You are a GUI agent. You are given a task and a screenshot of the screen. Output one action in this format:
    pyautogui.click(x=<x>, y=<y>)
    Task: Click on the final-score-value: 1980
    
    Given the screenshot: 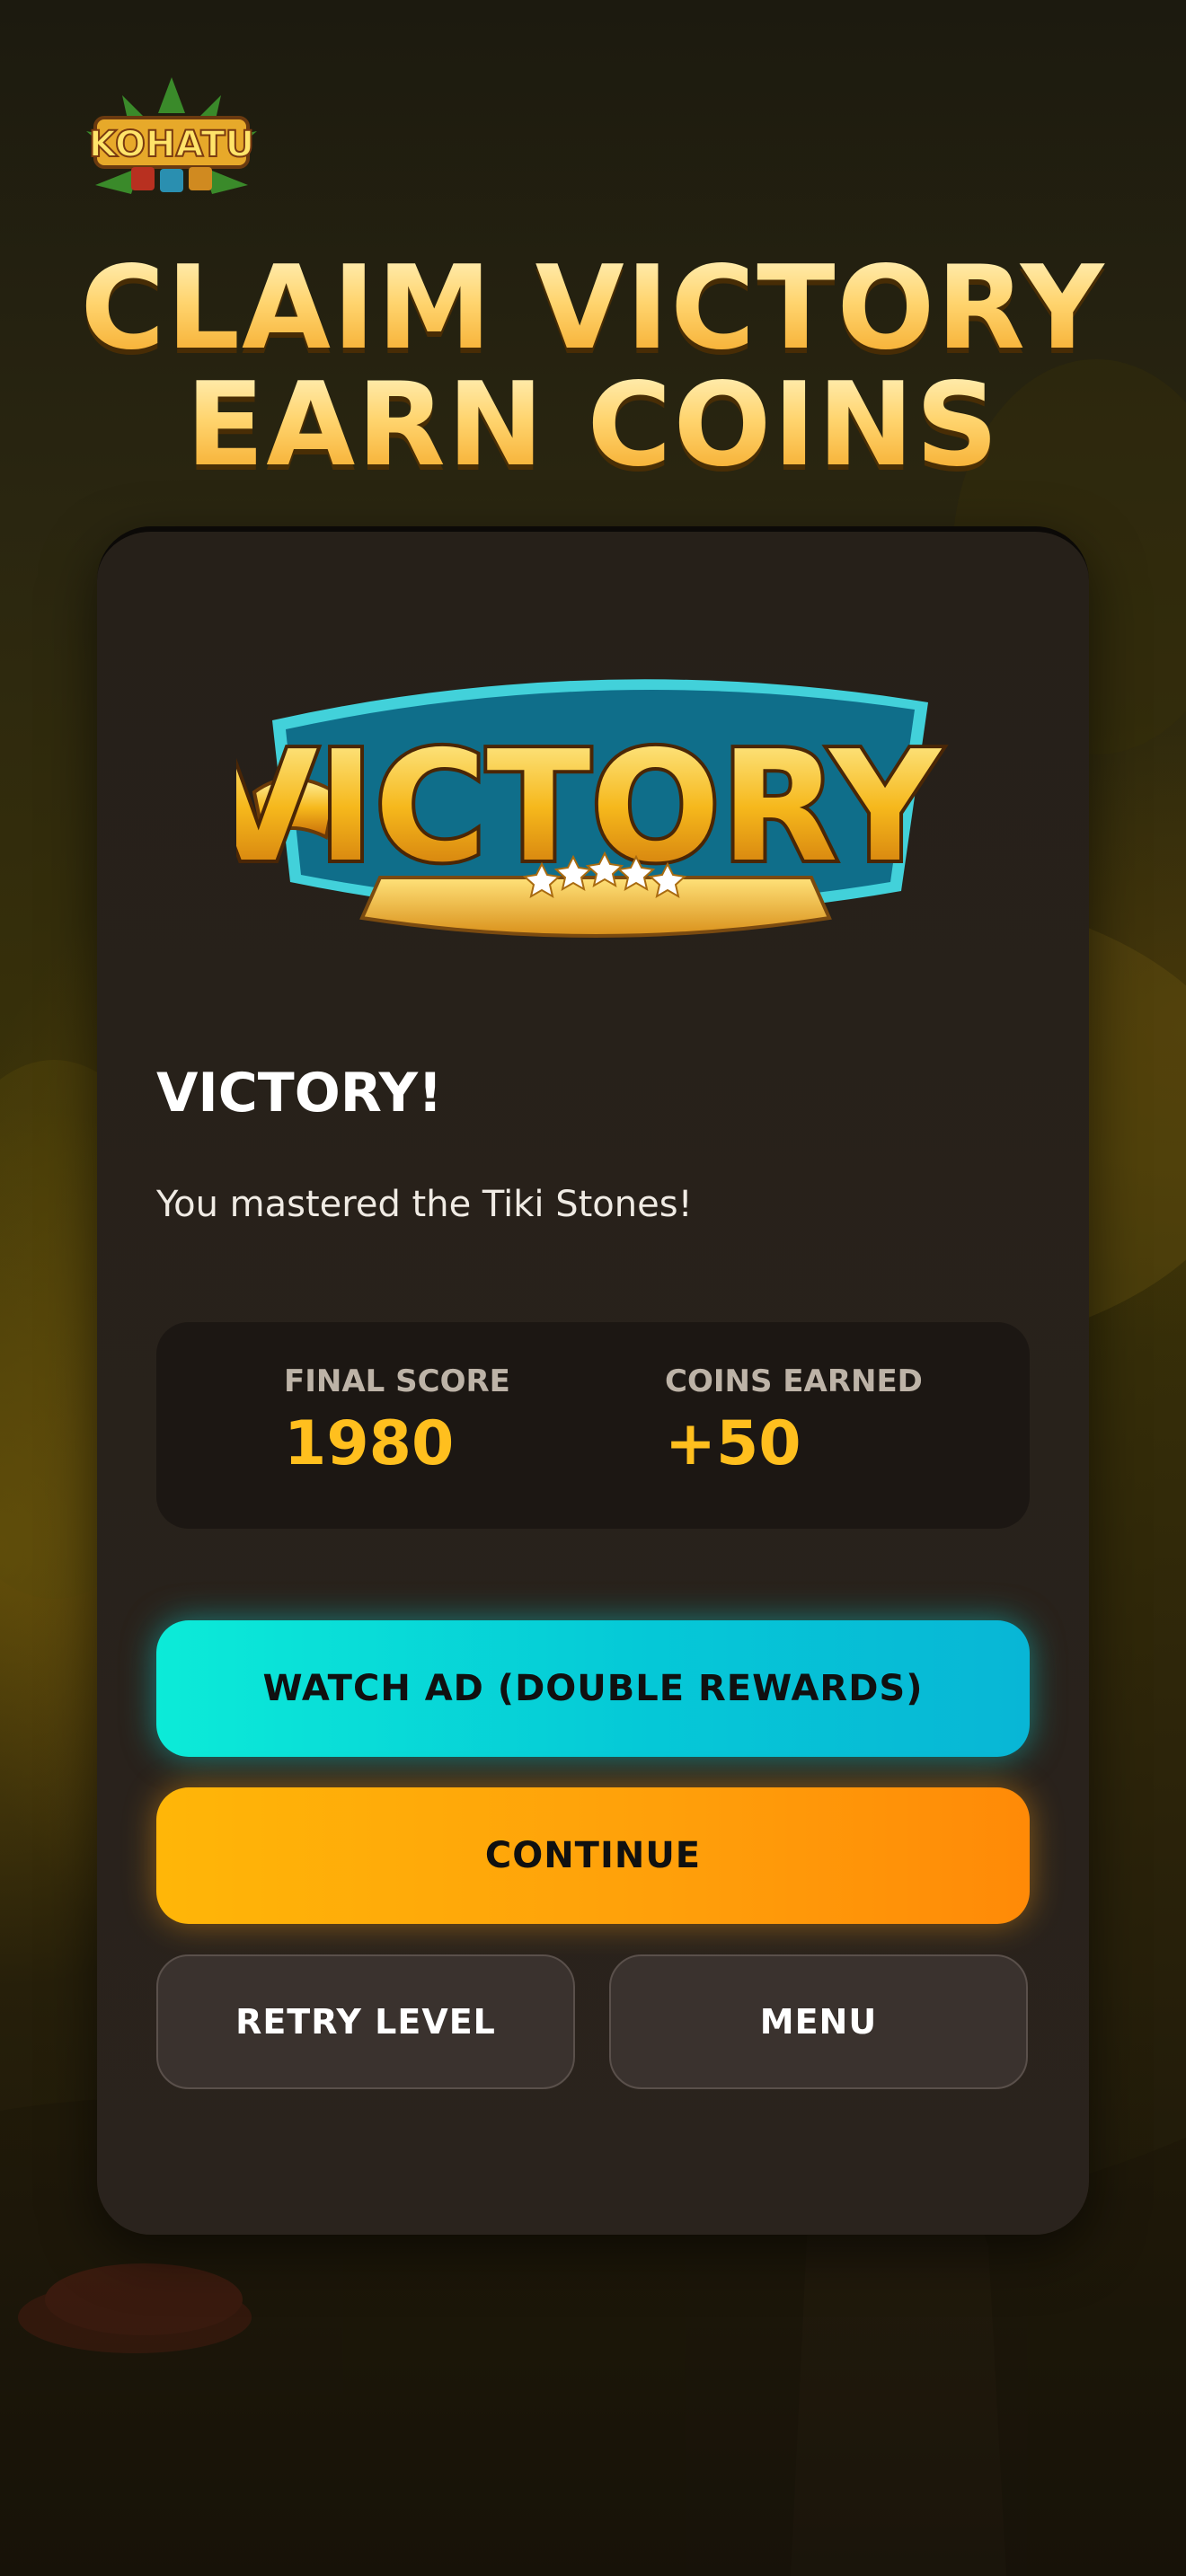 What is the action you would take?
    pyautogui.click(x=369, y=1443)
    